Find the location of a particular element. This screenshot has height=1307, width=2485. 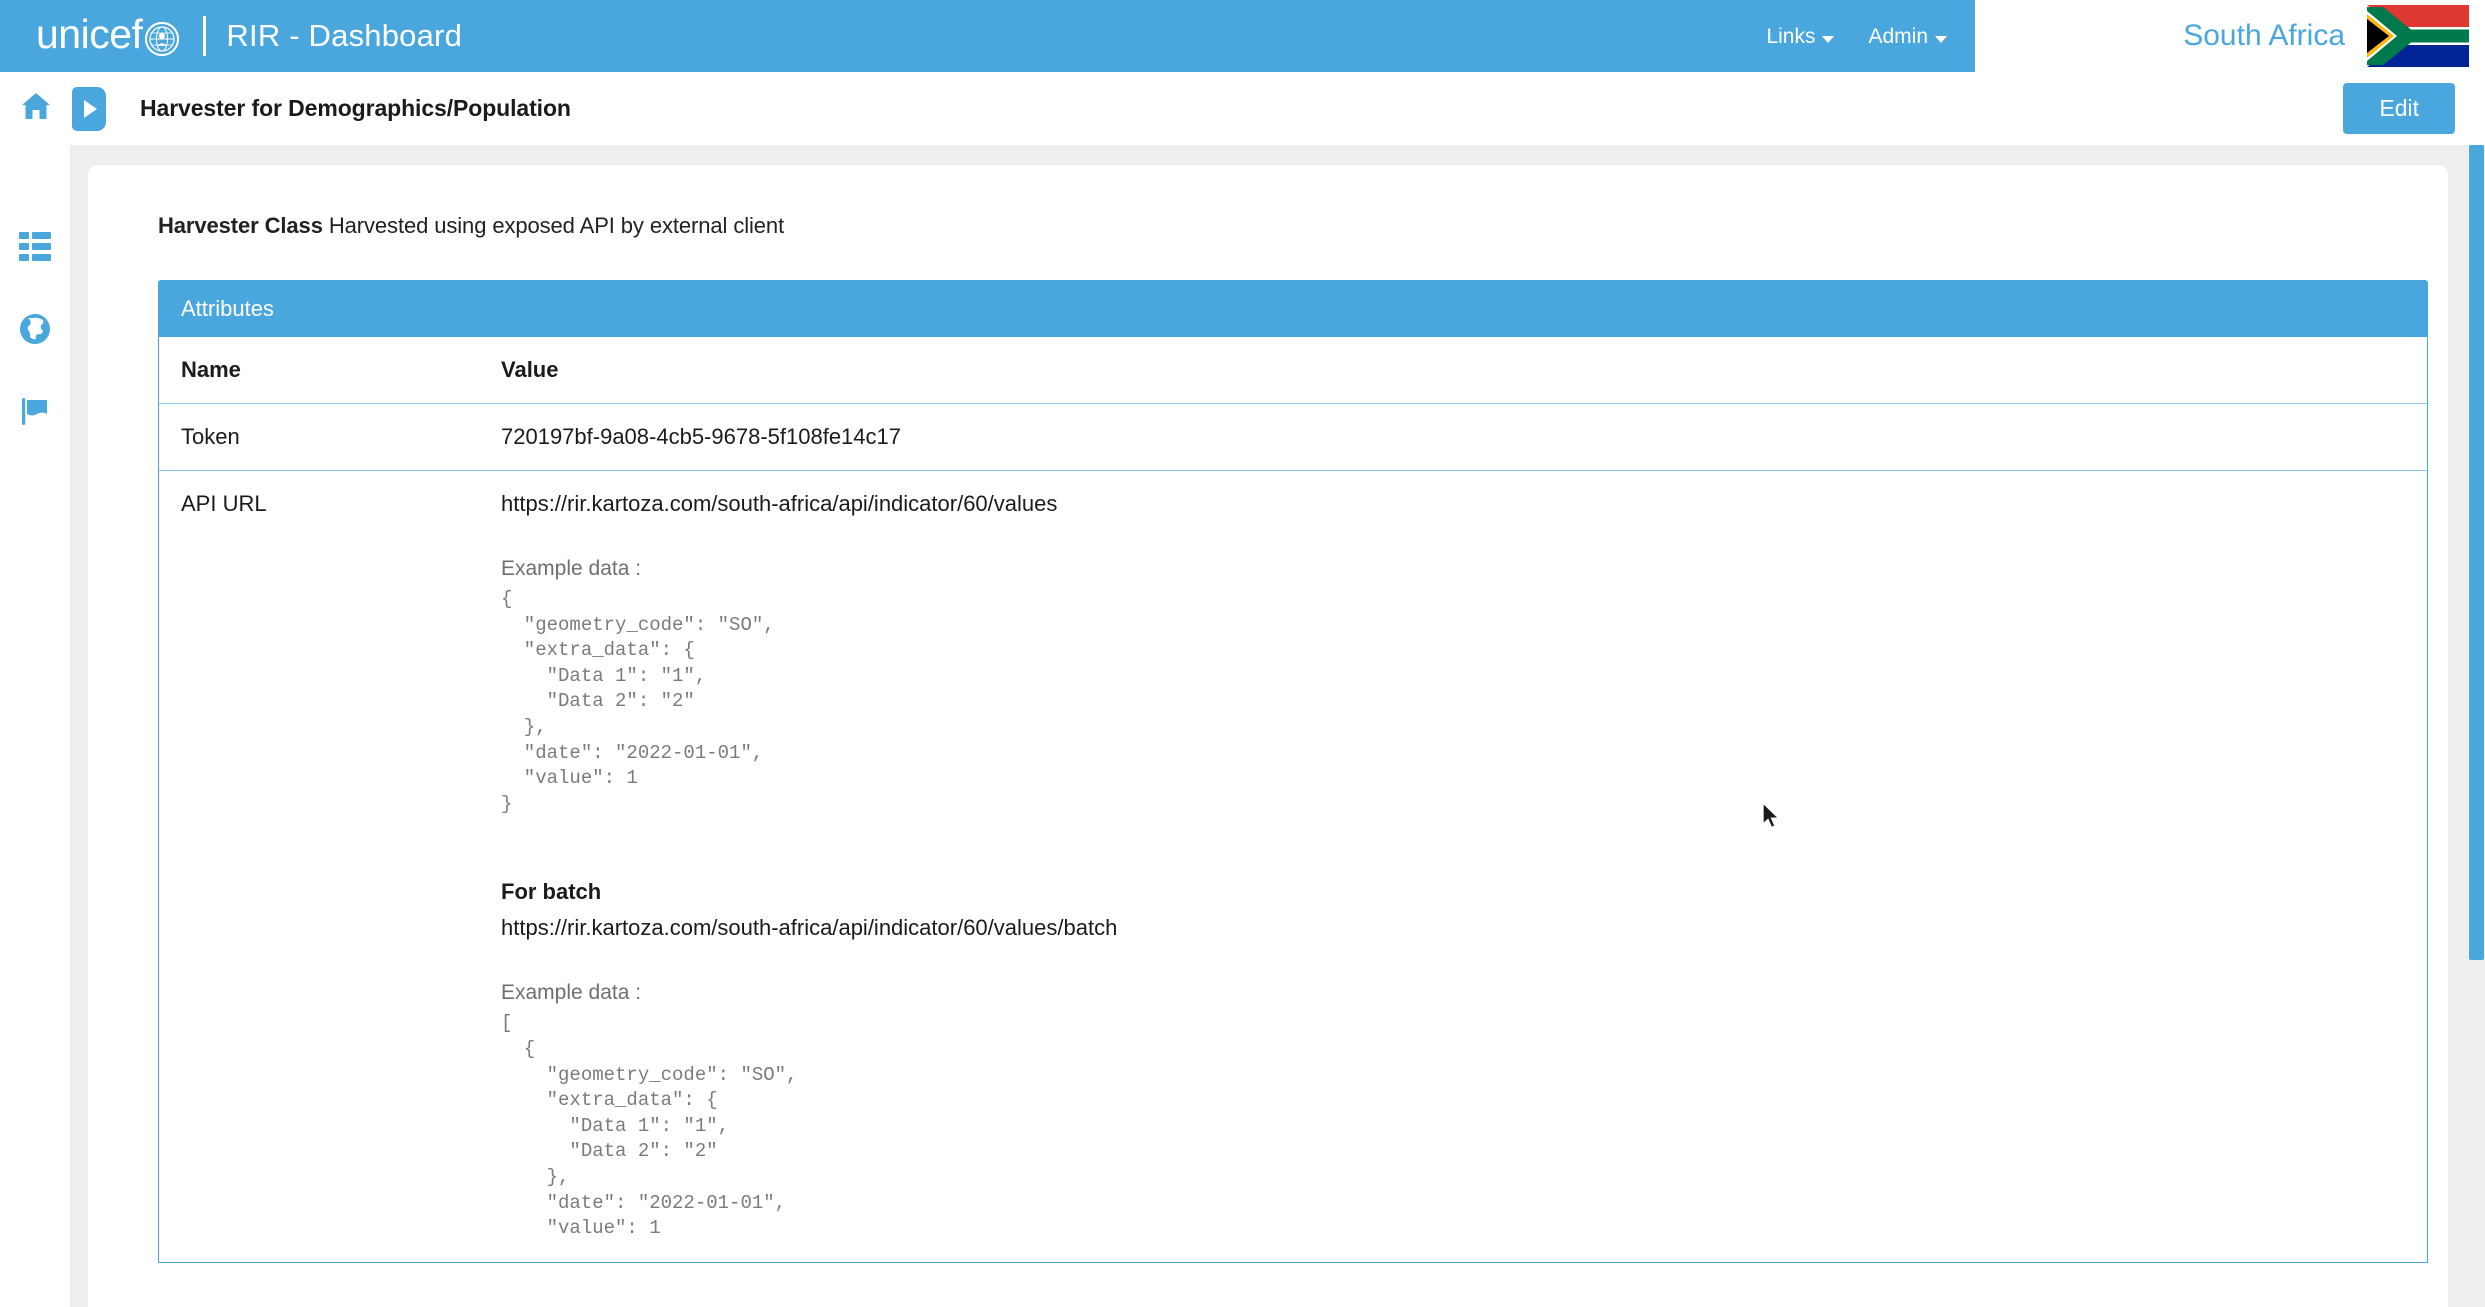

row-label-token: Token is located at coordinates (319, 437).